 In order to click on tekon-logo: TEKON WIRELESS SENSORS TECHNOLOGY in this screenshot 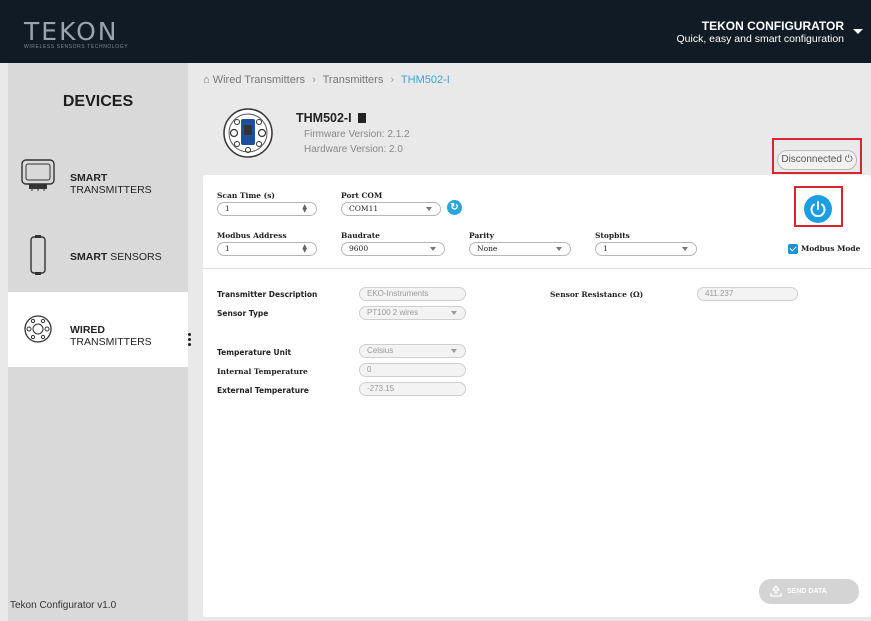, I will do `click(76, 33)`.